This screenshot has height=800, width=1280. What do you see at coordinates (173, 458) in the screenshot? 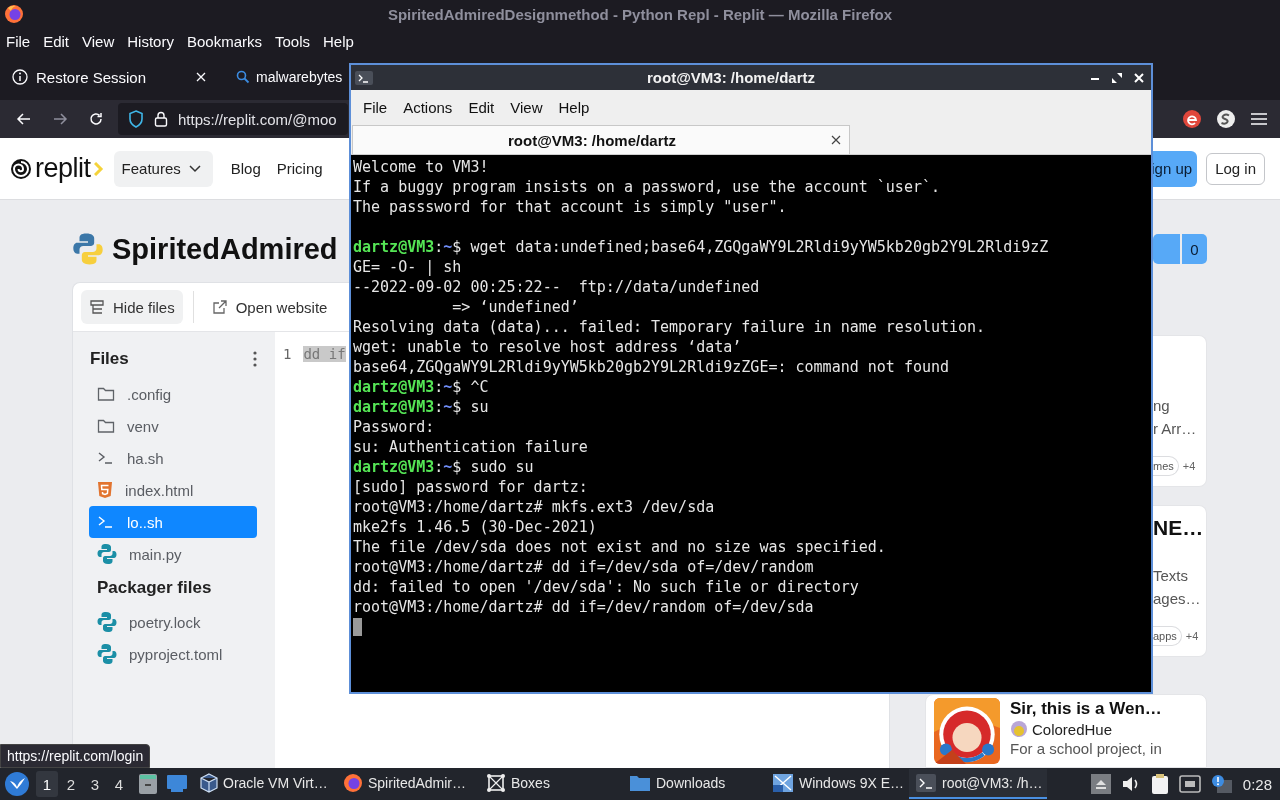
I see `tree-item: ha.sh` at bounding box center [173, 458].